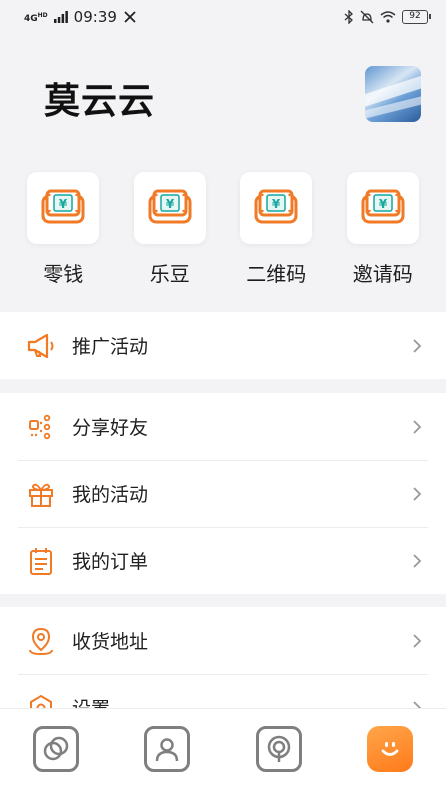 The width and height of the screenshot is (446, 796). What do you see at coordinates (223, 640) in the screenshot?
I see `menu-row-address: 收货地址` at bounding box center [223, 640].